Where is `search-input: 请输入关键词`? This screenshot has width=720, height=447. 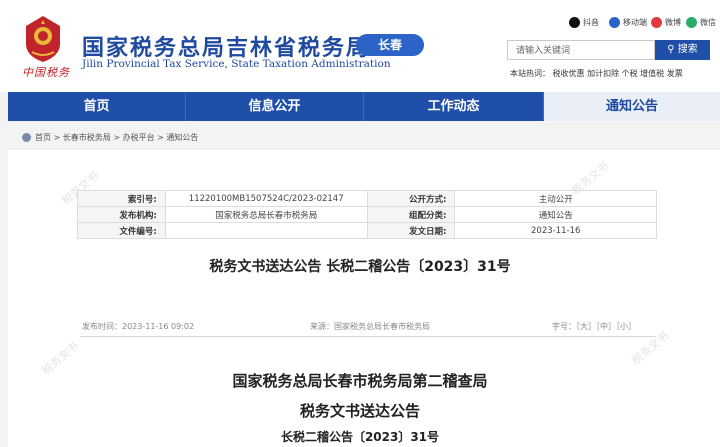 search-input: 请输入关键词 is located at coordinates (581, 50).